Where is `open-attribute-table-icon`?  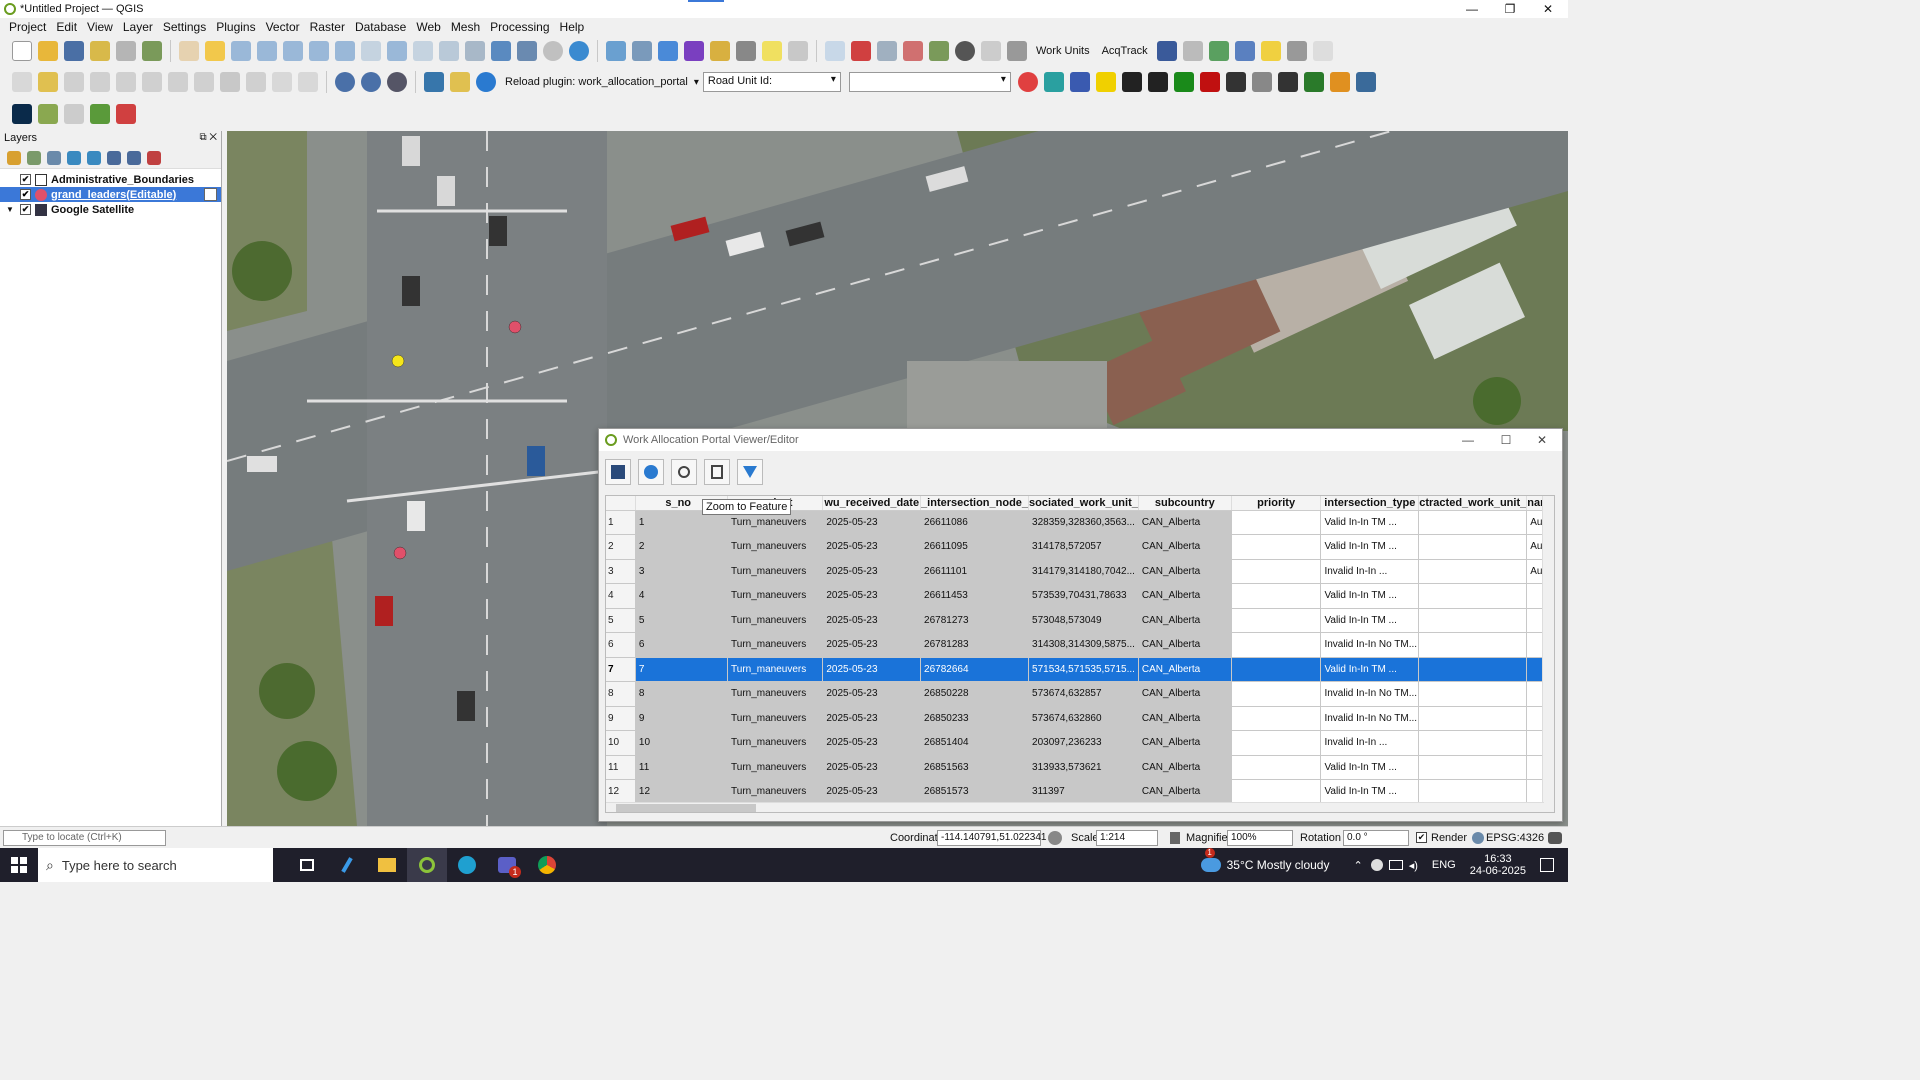 open-attribute-table-icon is located at coordinates (642, 51).